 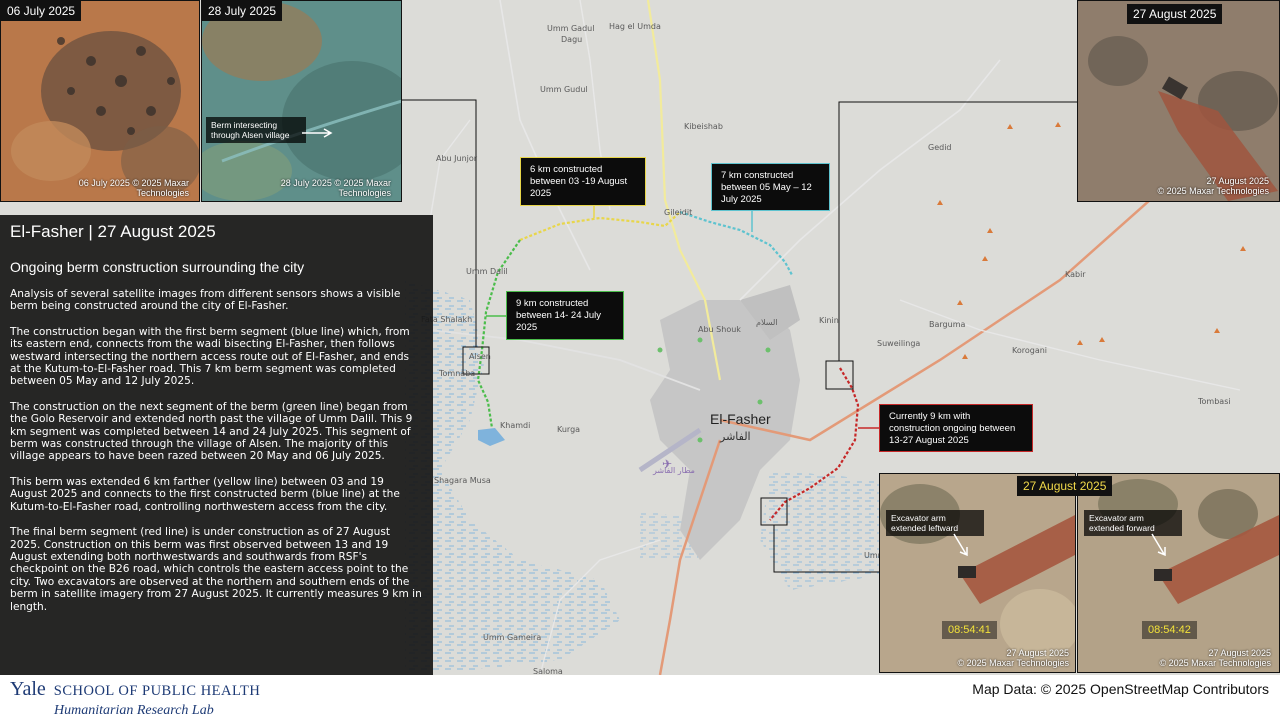 What do you see at coordinates (1075, 274) in the screenshot?
I see `place-label: Kabir` at bounding box center [1075, 274].